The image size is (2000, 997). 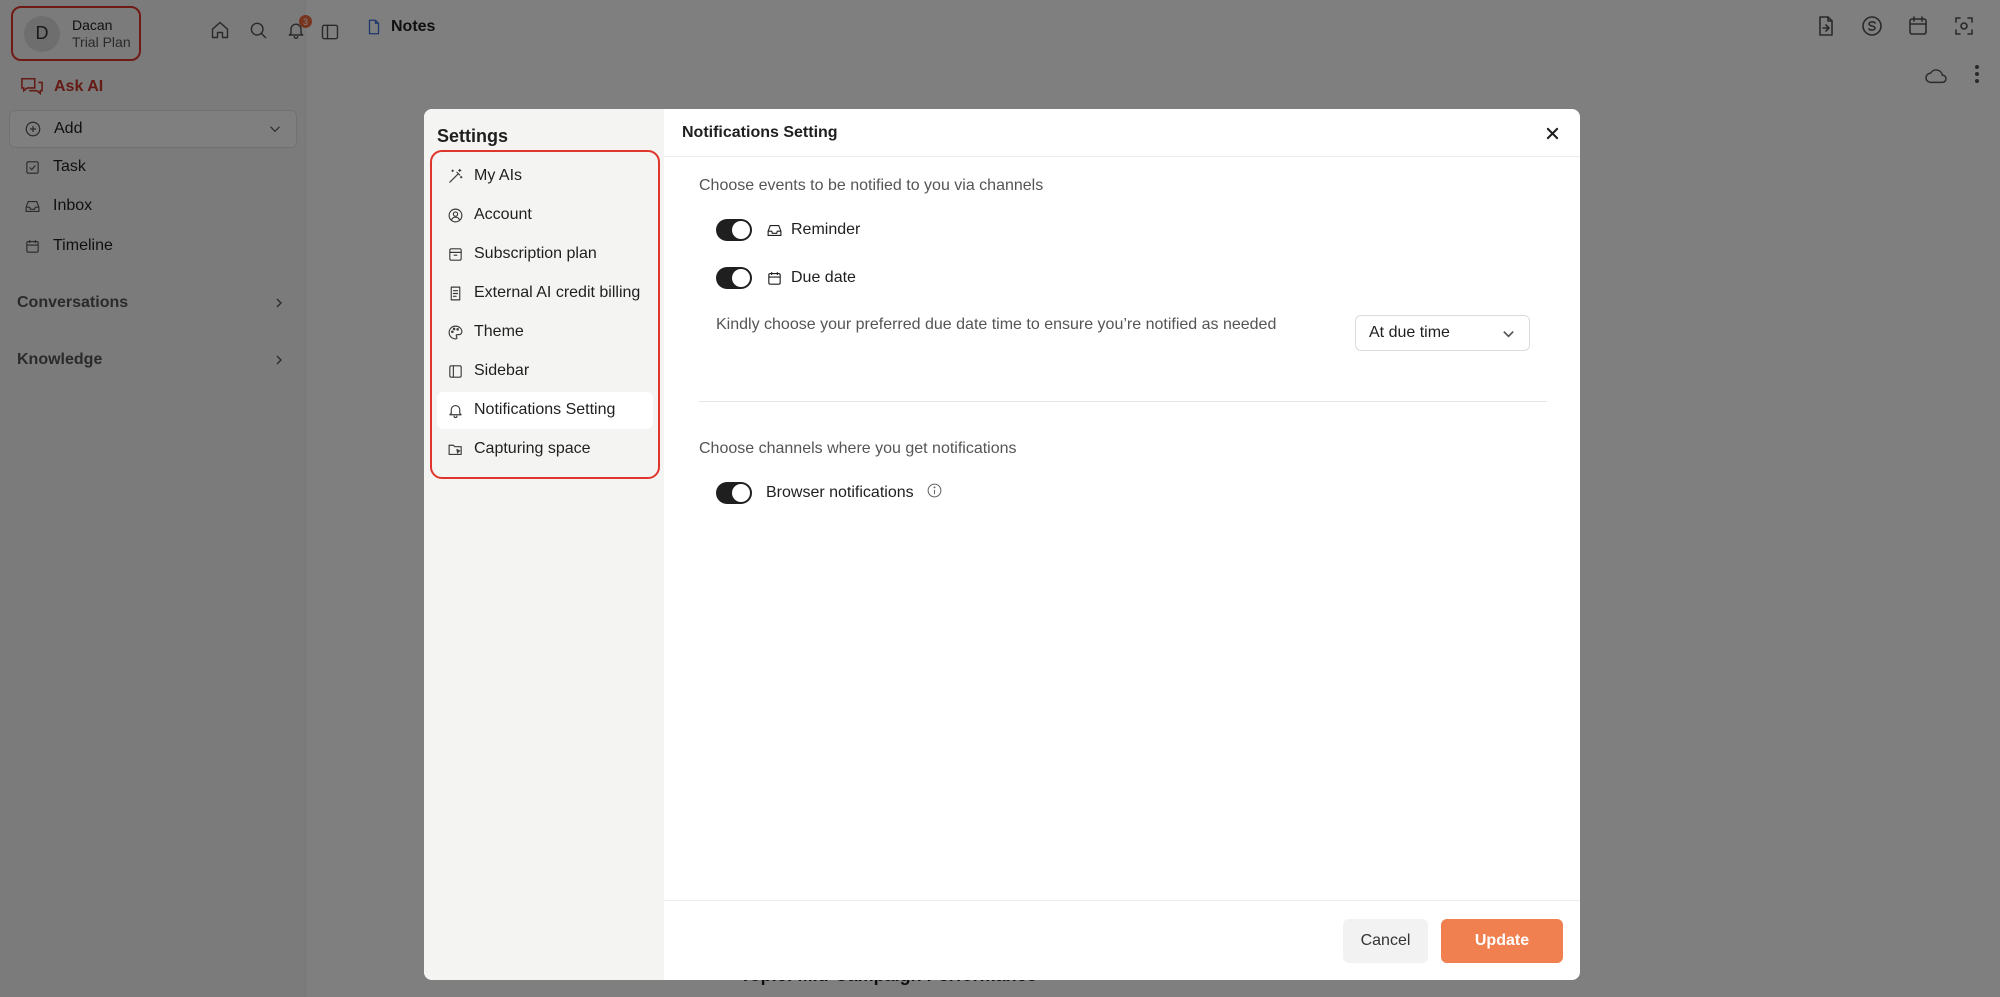 I want to click on wand-icon, so click(x=456, y=175).